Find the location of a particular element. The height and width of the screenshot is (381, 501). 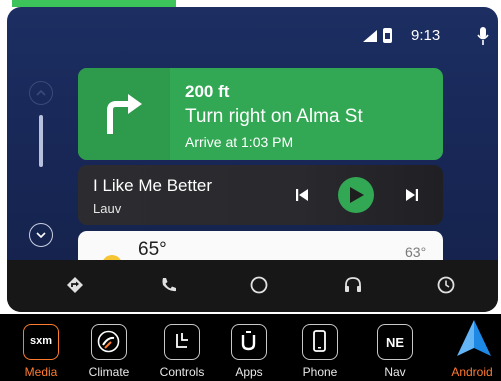

dock-nav: NE Nav is located at coordinates (395, 349).